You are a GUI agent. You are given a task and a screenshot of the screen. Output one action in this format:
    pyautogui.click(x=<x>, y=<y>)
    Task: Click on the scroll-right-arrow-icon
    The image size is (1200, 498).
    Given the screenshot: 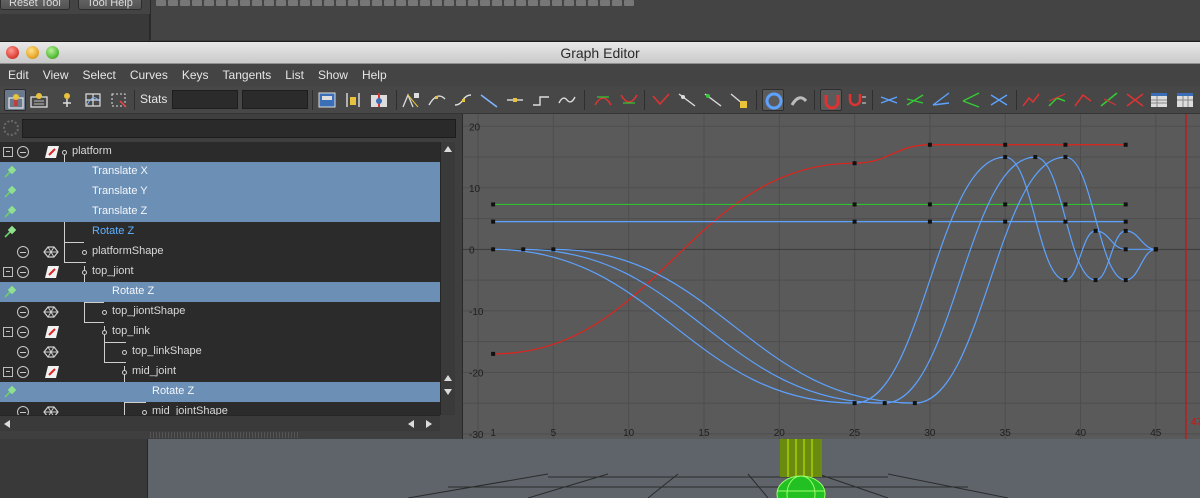 What is the action you would take?
    pyautogui.click(x=429, y=424)
    